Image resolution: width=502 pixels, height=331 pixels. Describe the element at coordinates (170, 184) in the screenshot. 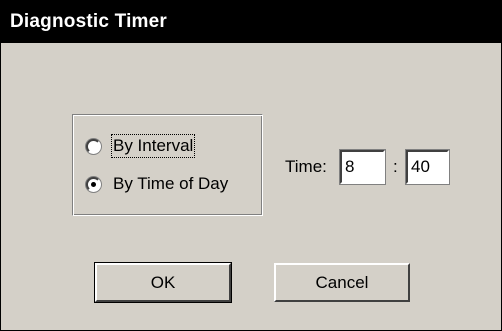

I see `radio-by-time-of-day-label: By Time of Day` at that location.